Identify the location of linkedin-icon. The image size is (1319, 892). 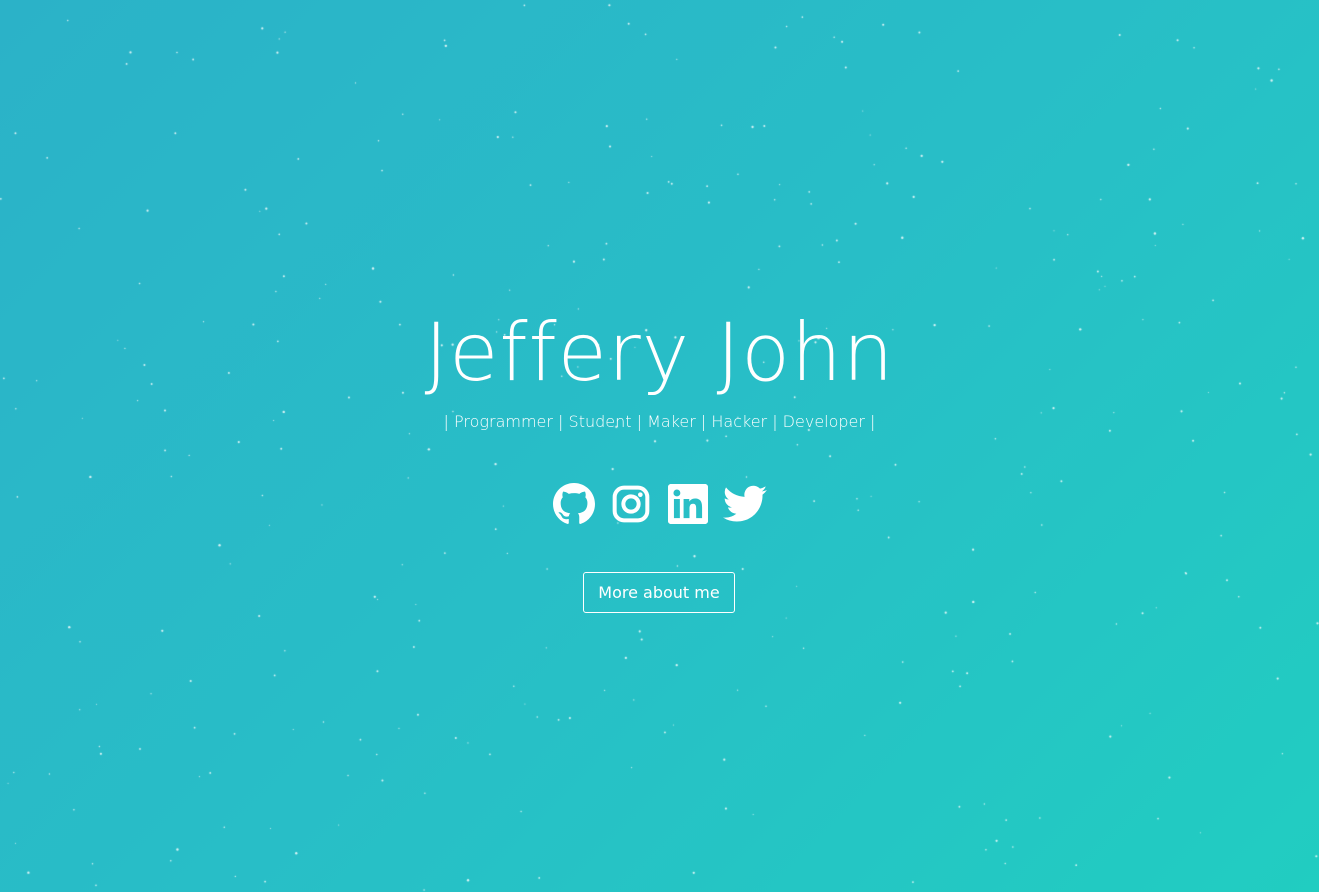
(688, 504).